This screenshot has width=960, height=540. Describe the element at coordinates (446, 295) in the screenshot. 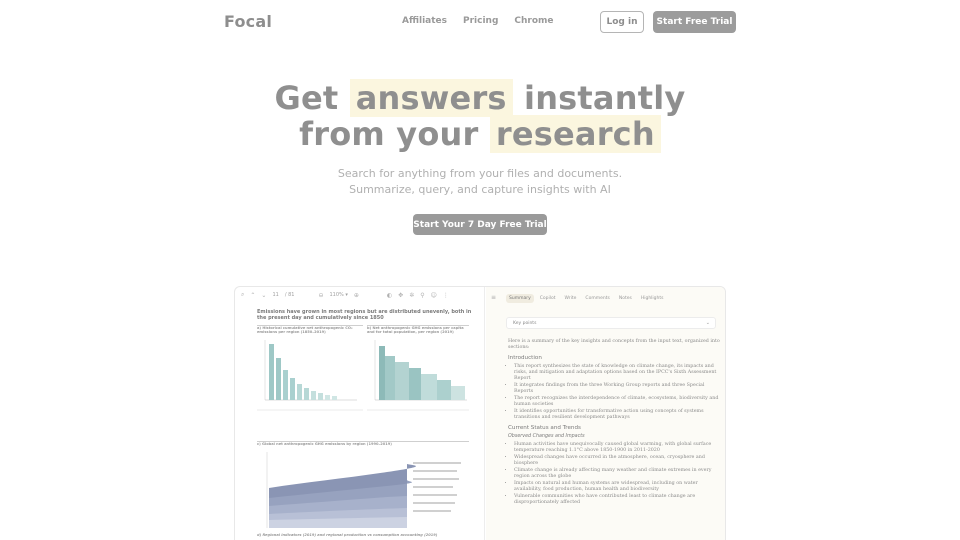

I see `more-icon: ⋮` at that location.